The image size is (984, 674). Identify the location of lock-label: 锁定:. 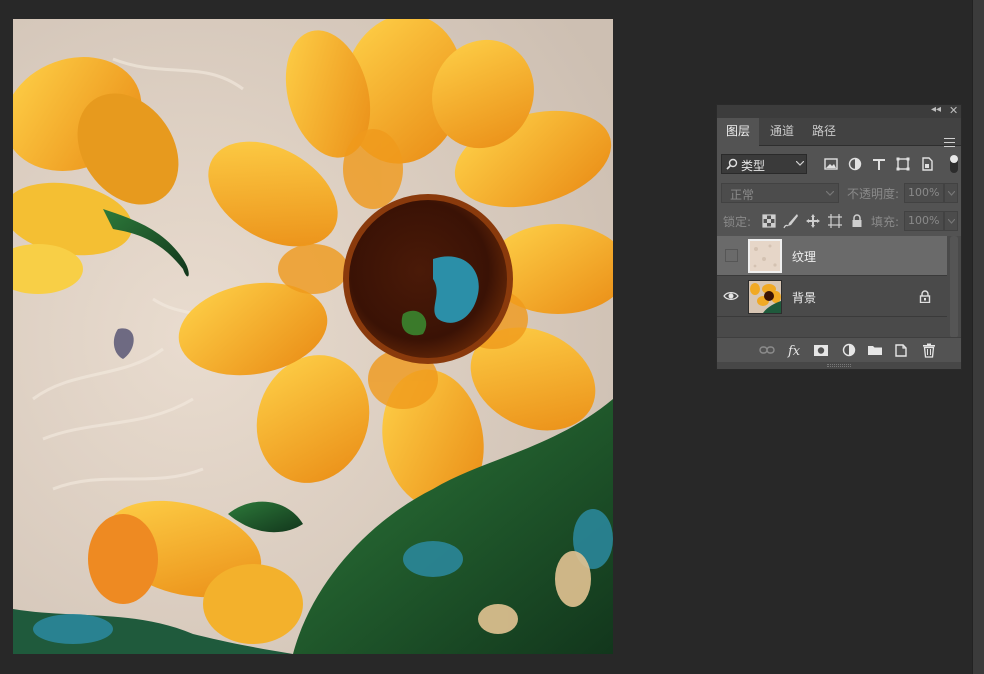
(737, 222).